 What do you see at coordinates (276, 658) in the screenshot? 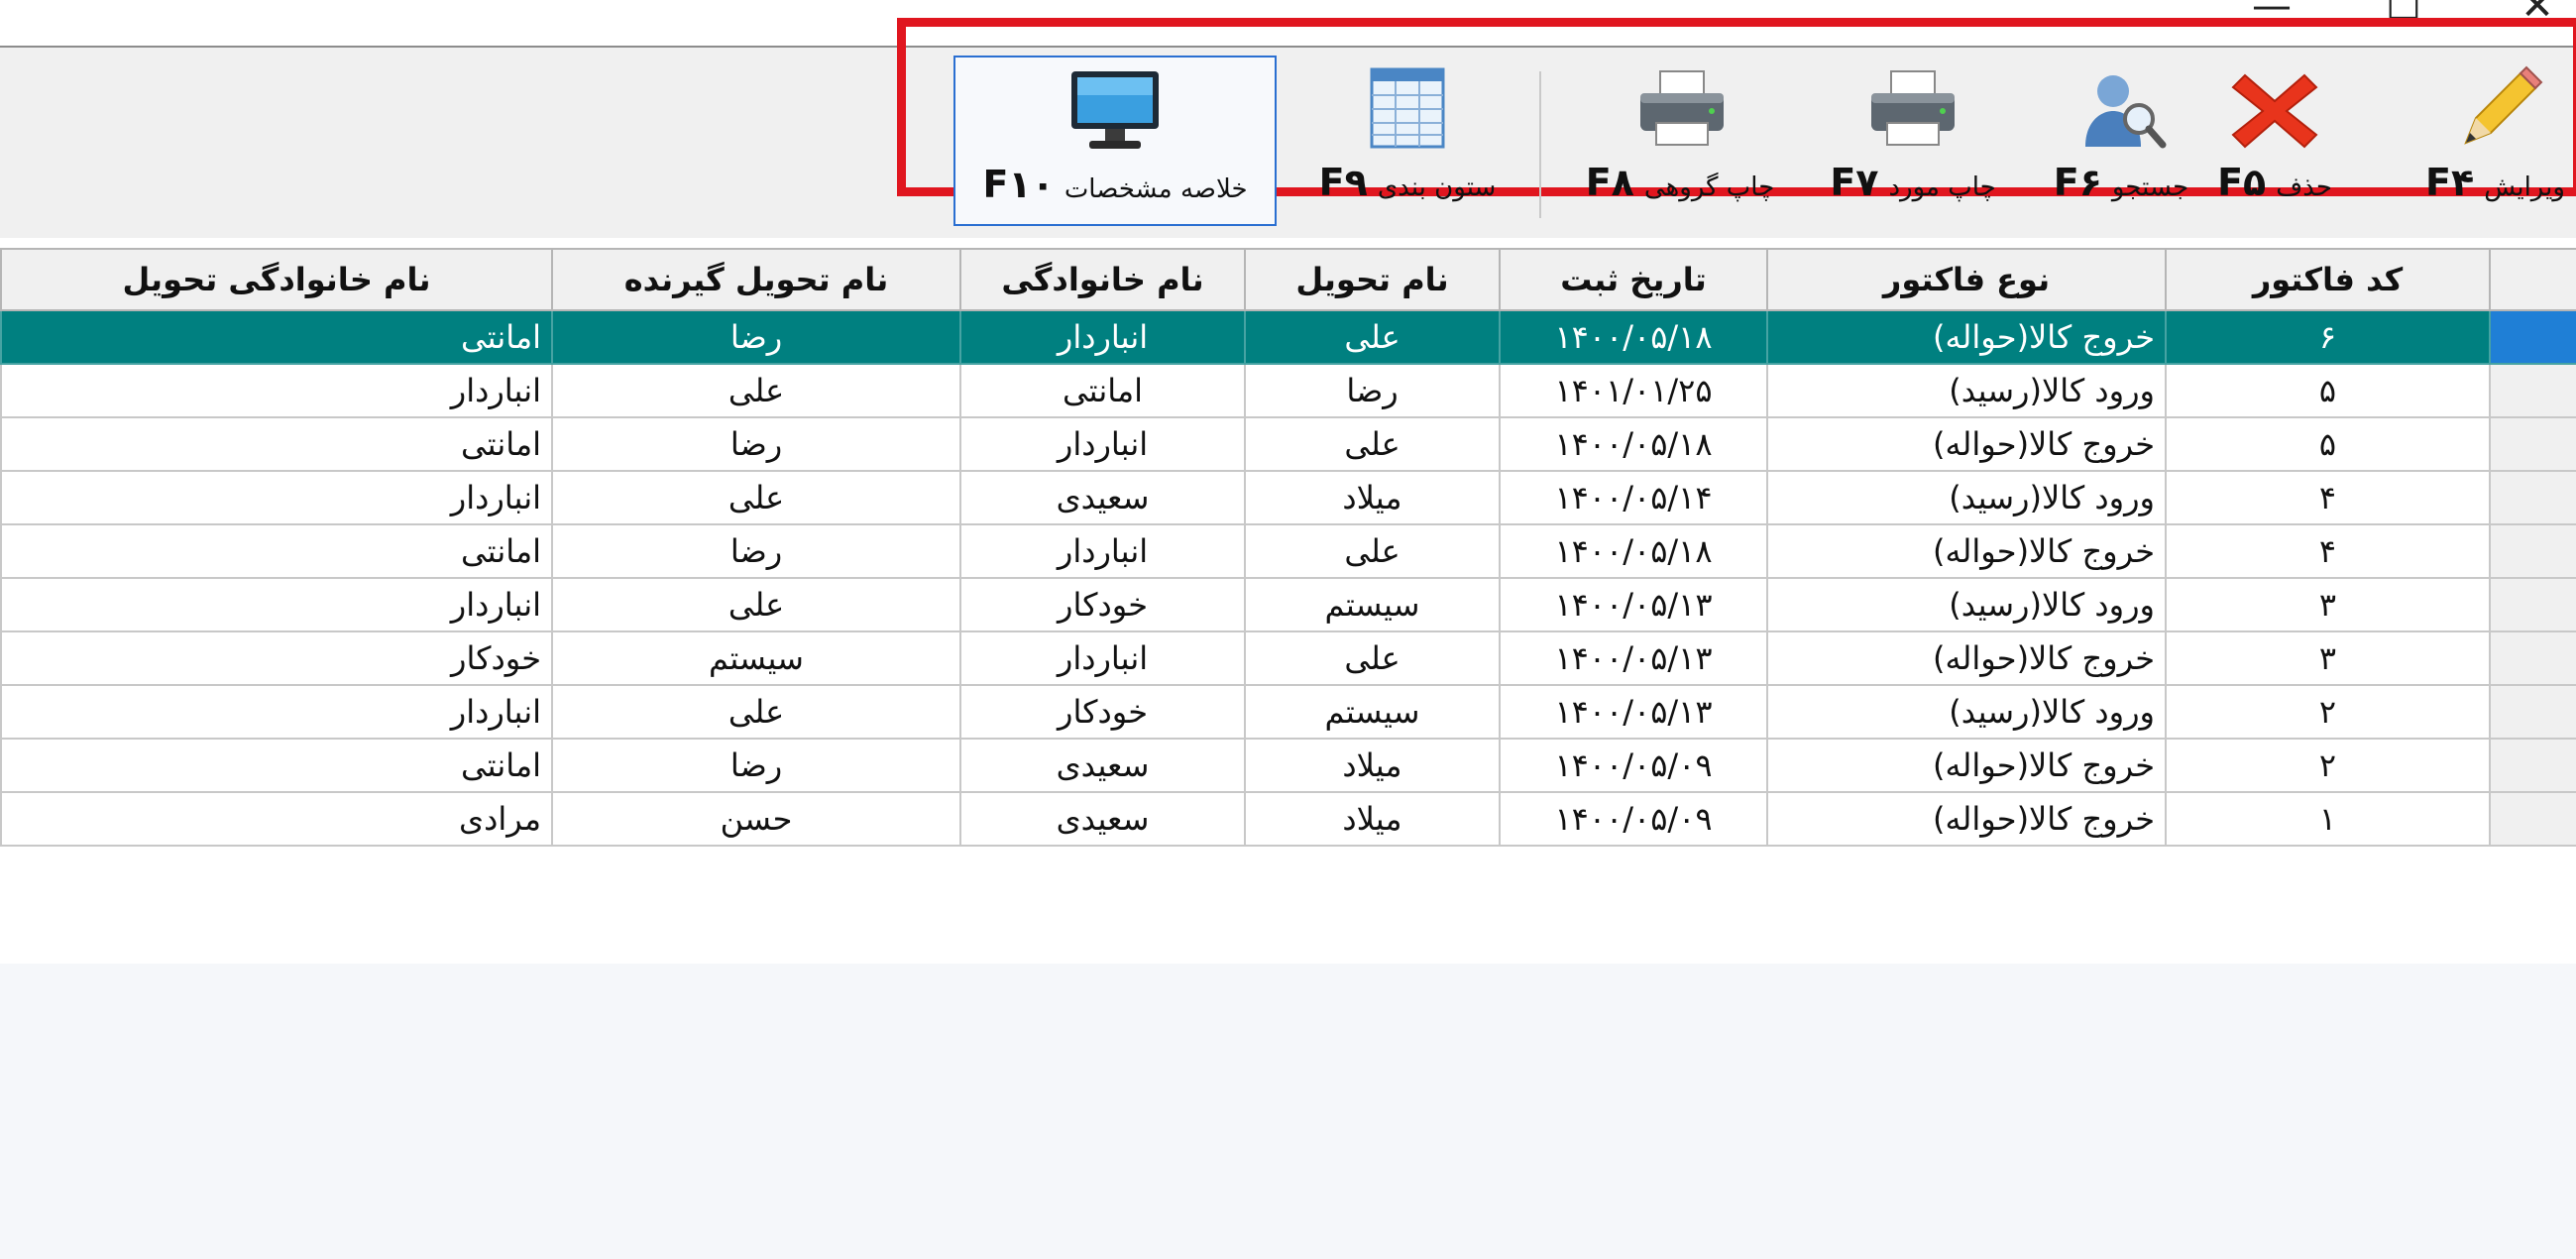
I see `cell-deliverer-family: خودکار` at bounding box center [276, 658].